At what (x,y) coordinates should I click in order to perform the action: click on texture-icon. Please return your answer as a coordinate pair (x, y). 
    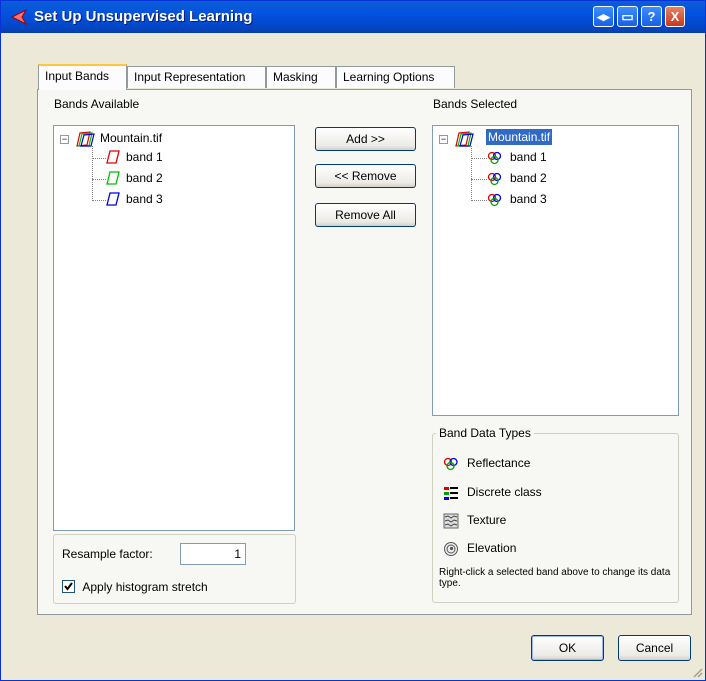
    Looking at the image, I should click on (451, 521).